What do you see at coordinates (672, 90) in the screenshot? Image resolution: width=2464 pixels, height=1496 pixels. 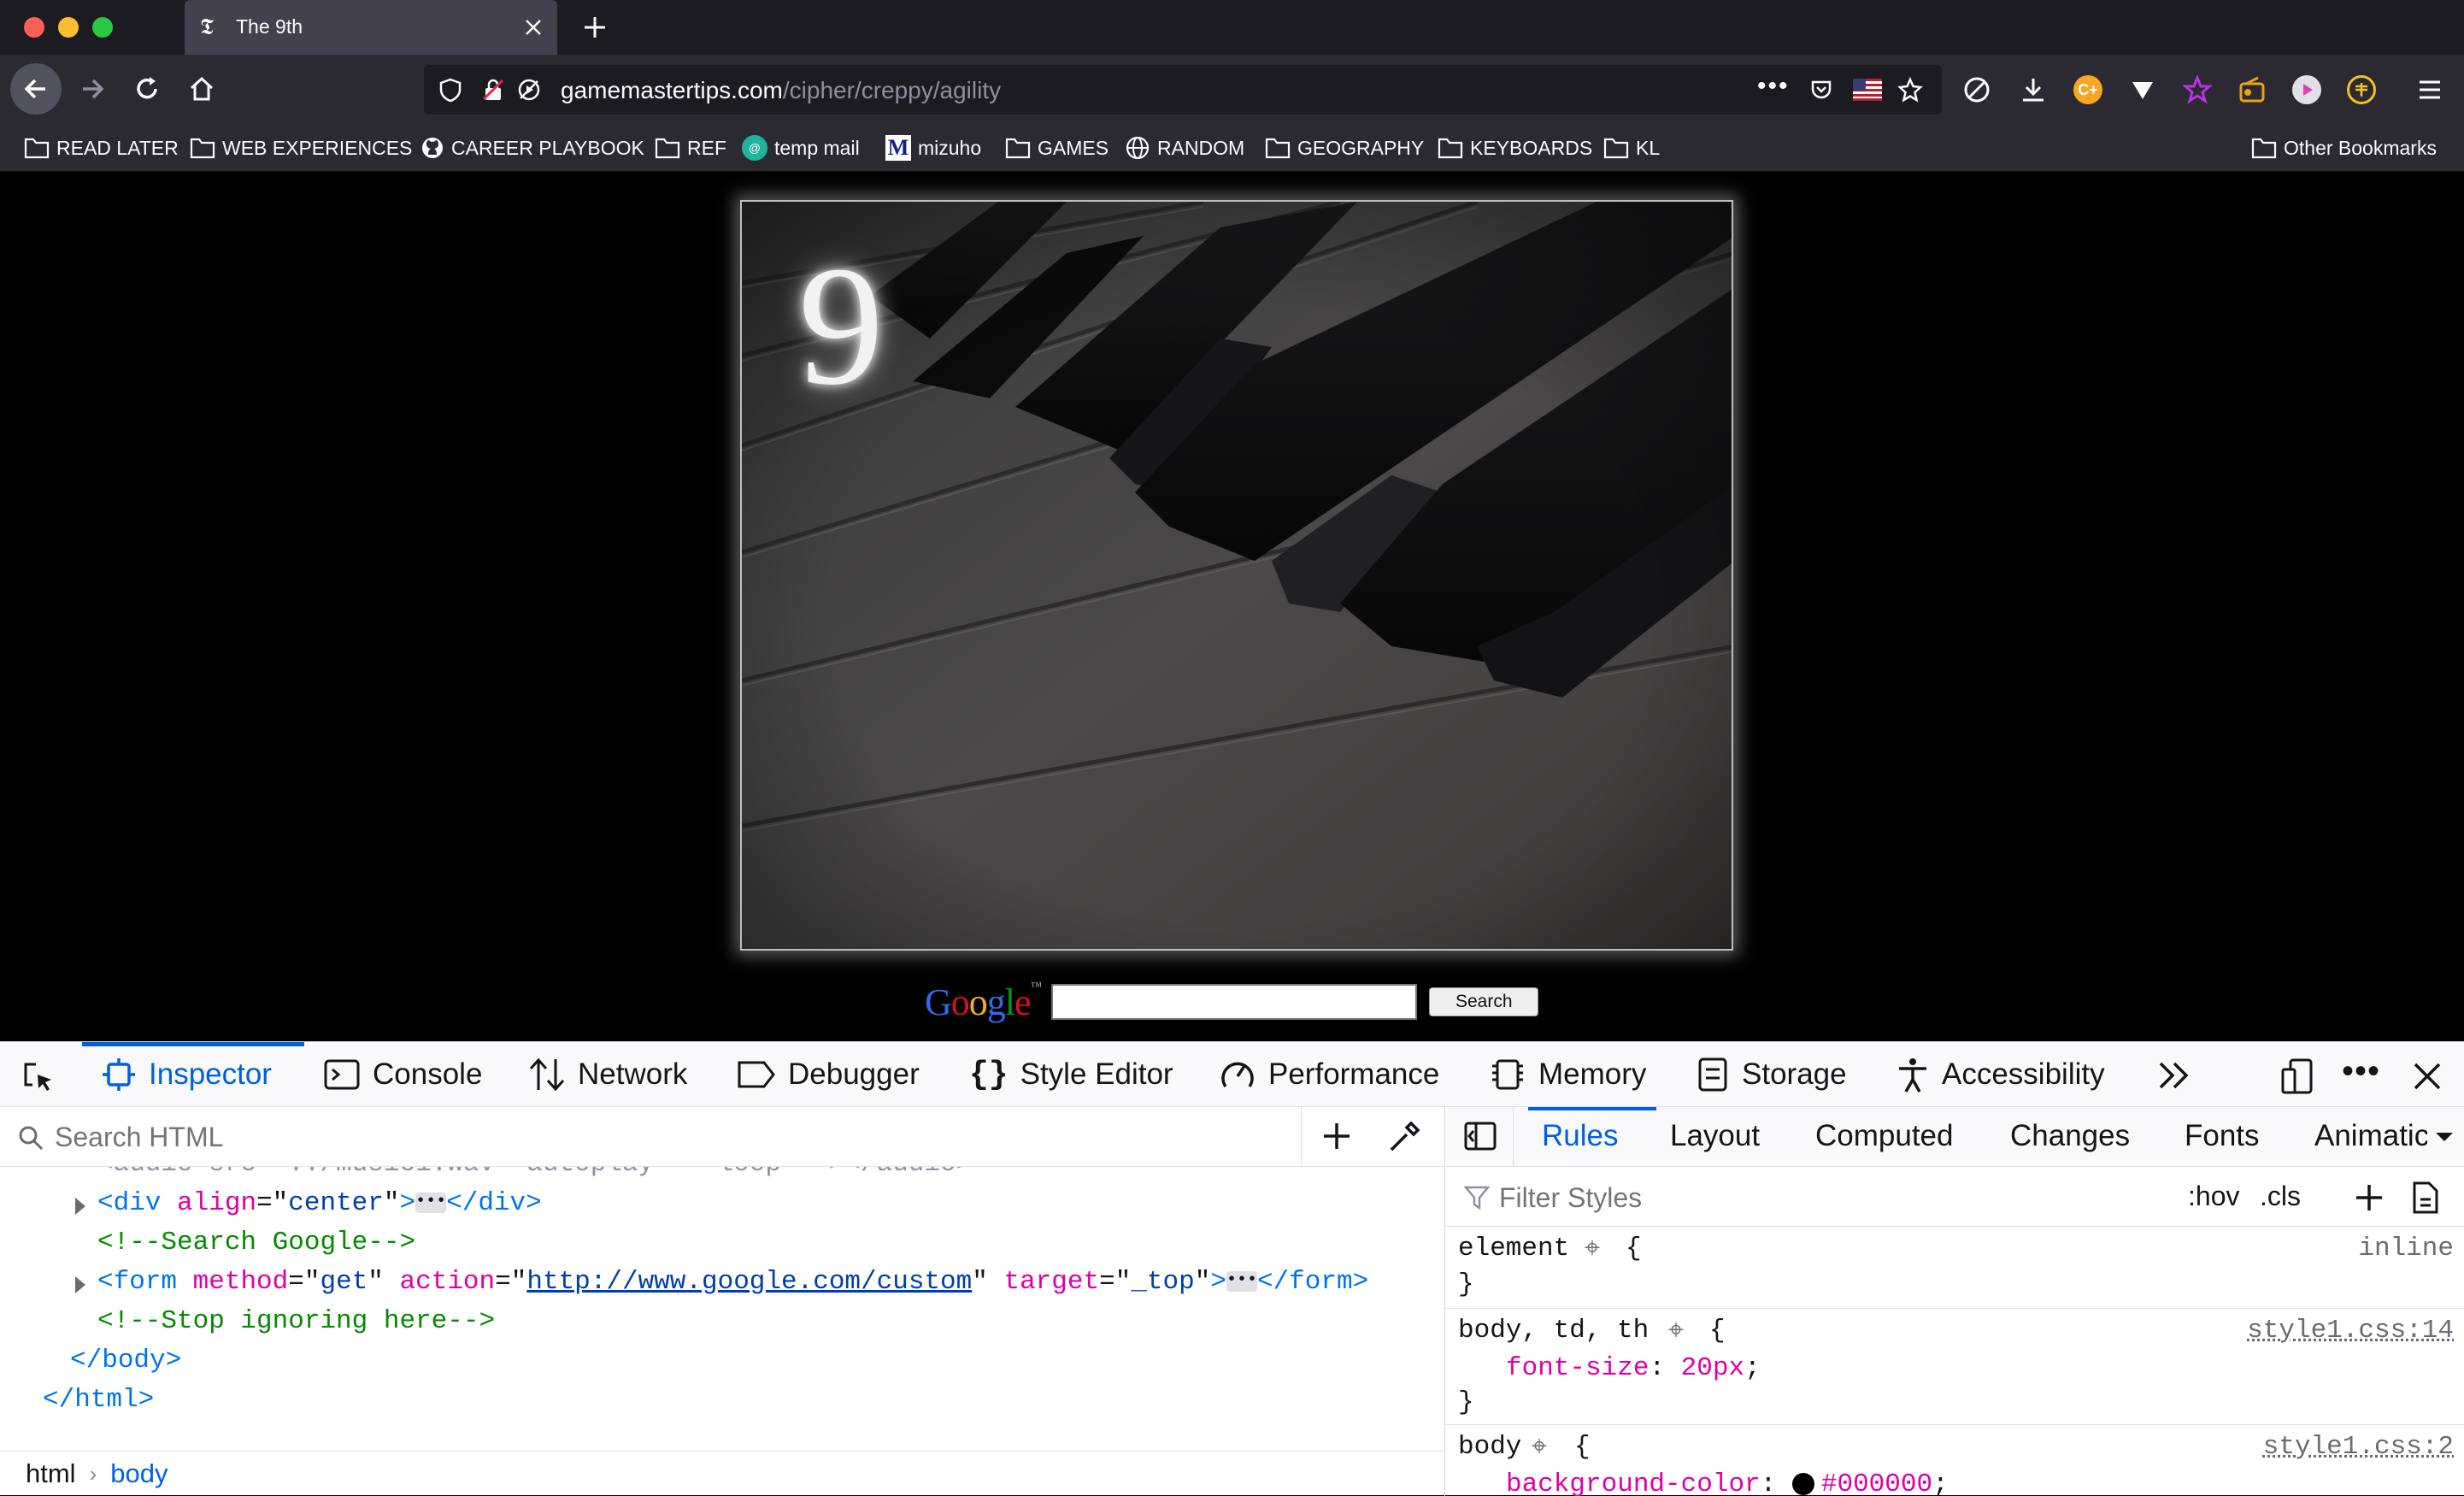 I see `url-domain: gamemastertips.com` at bounding box center [672, 90].